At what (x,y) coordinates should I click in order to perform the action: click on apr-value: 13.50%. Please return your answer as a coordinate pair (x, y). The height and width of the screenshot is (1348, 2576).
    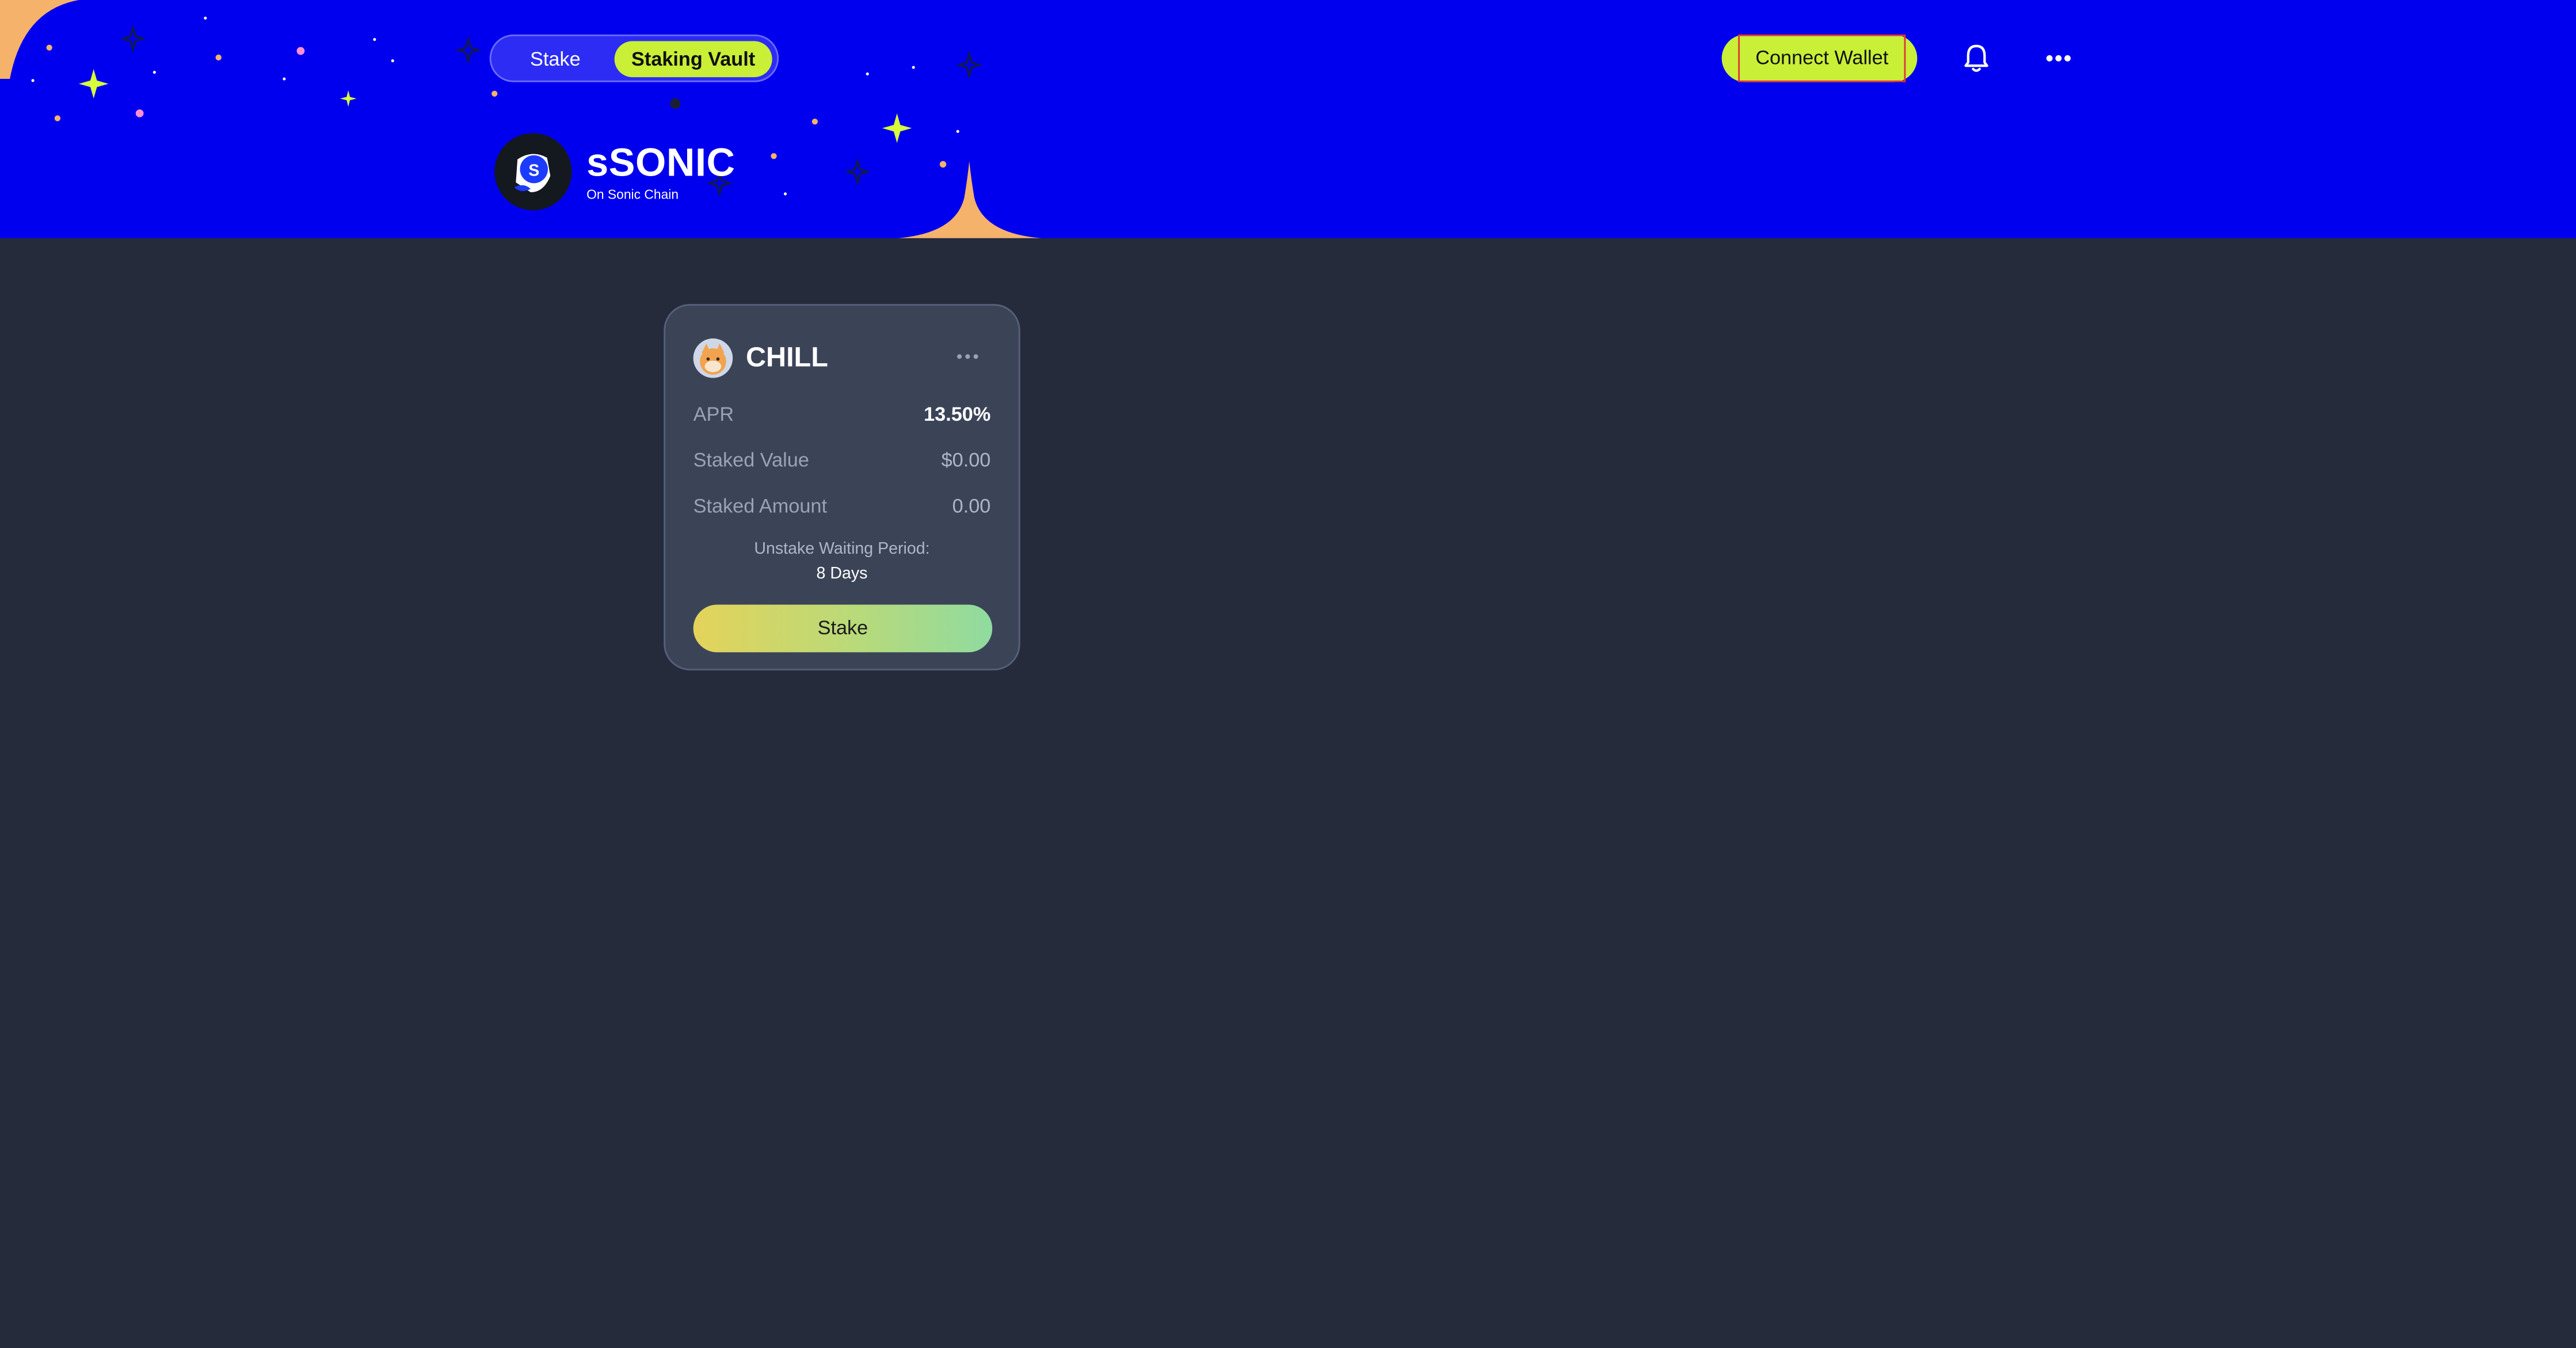
    Looking at the image, I should click on (957, 414).